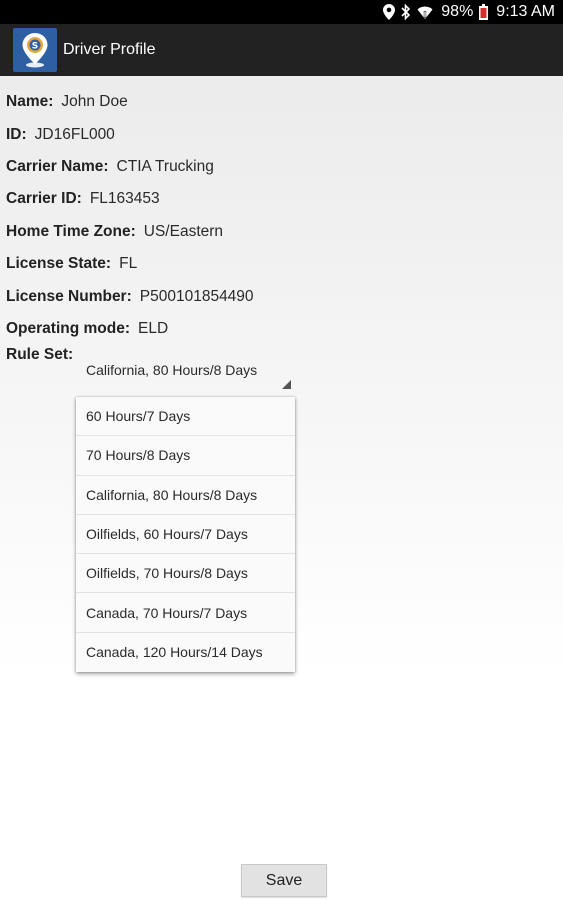 The width and height of the screenshot is (563, 900). What do you see at coordinates (68, 328) in the screenshot?
I see `field-label: Operating mode:` at bounding box center [68, 328].